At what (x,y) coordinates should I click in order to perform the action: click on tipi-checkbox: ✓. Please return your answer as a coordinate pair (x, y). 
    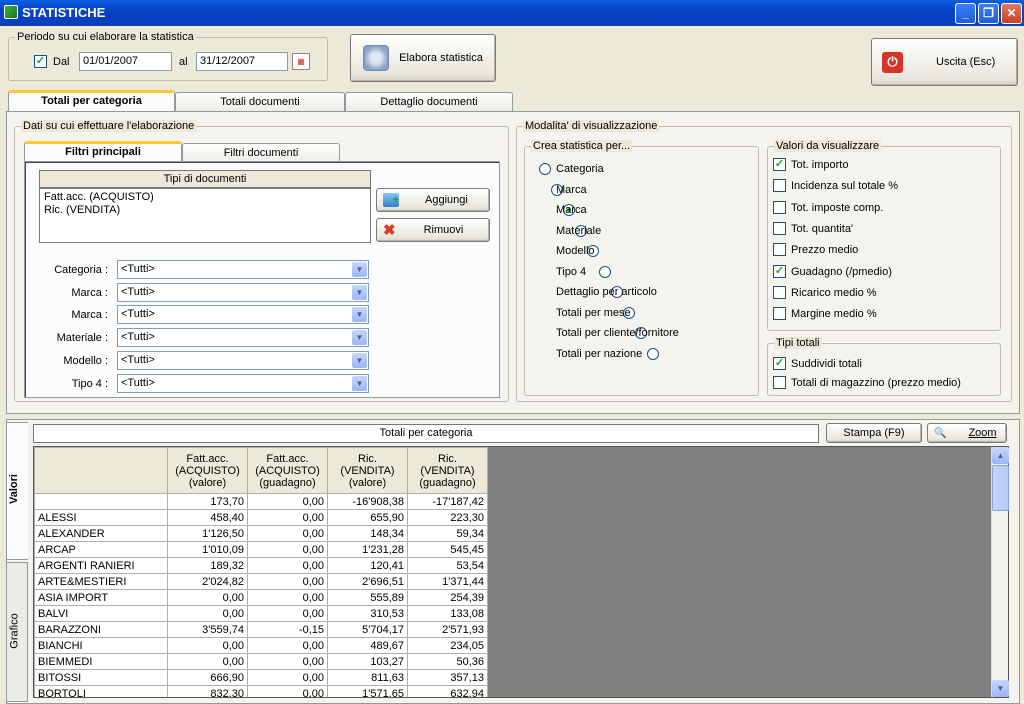
    Looking at the image, I should click on (779, 363).